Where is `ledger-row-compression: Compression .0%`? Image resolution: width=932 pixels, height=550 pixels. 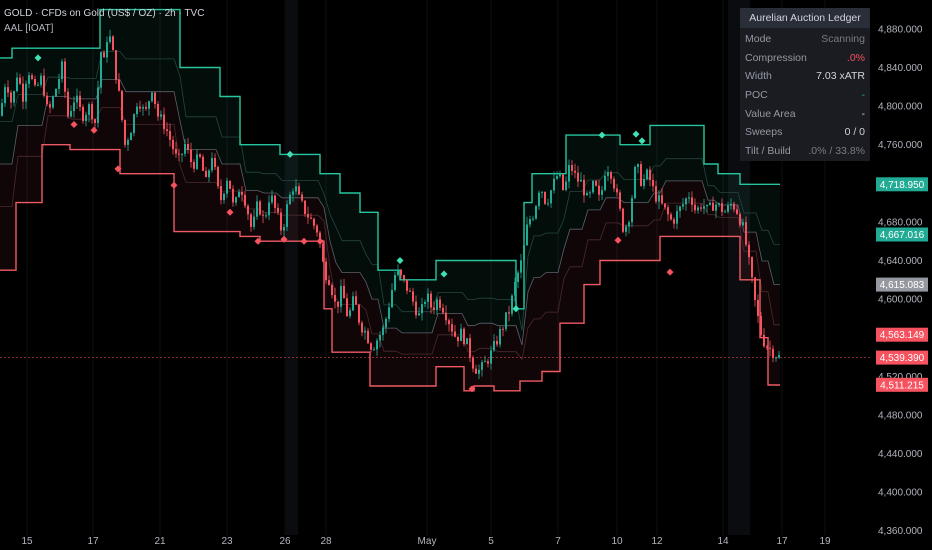
ledger-row-compression: Compression .0% is located at coordinates (805, 58).